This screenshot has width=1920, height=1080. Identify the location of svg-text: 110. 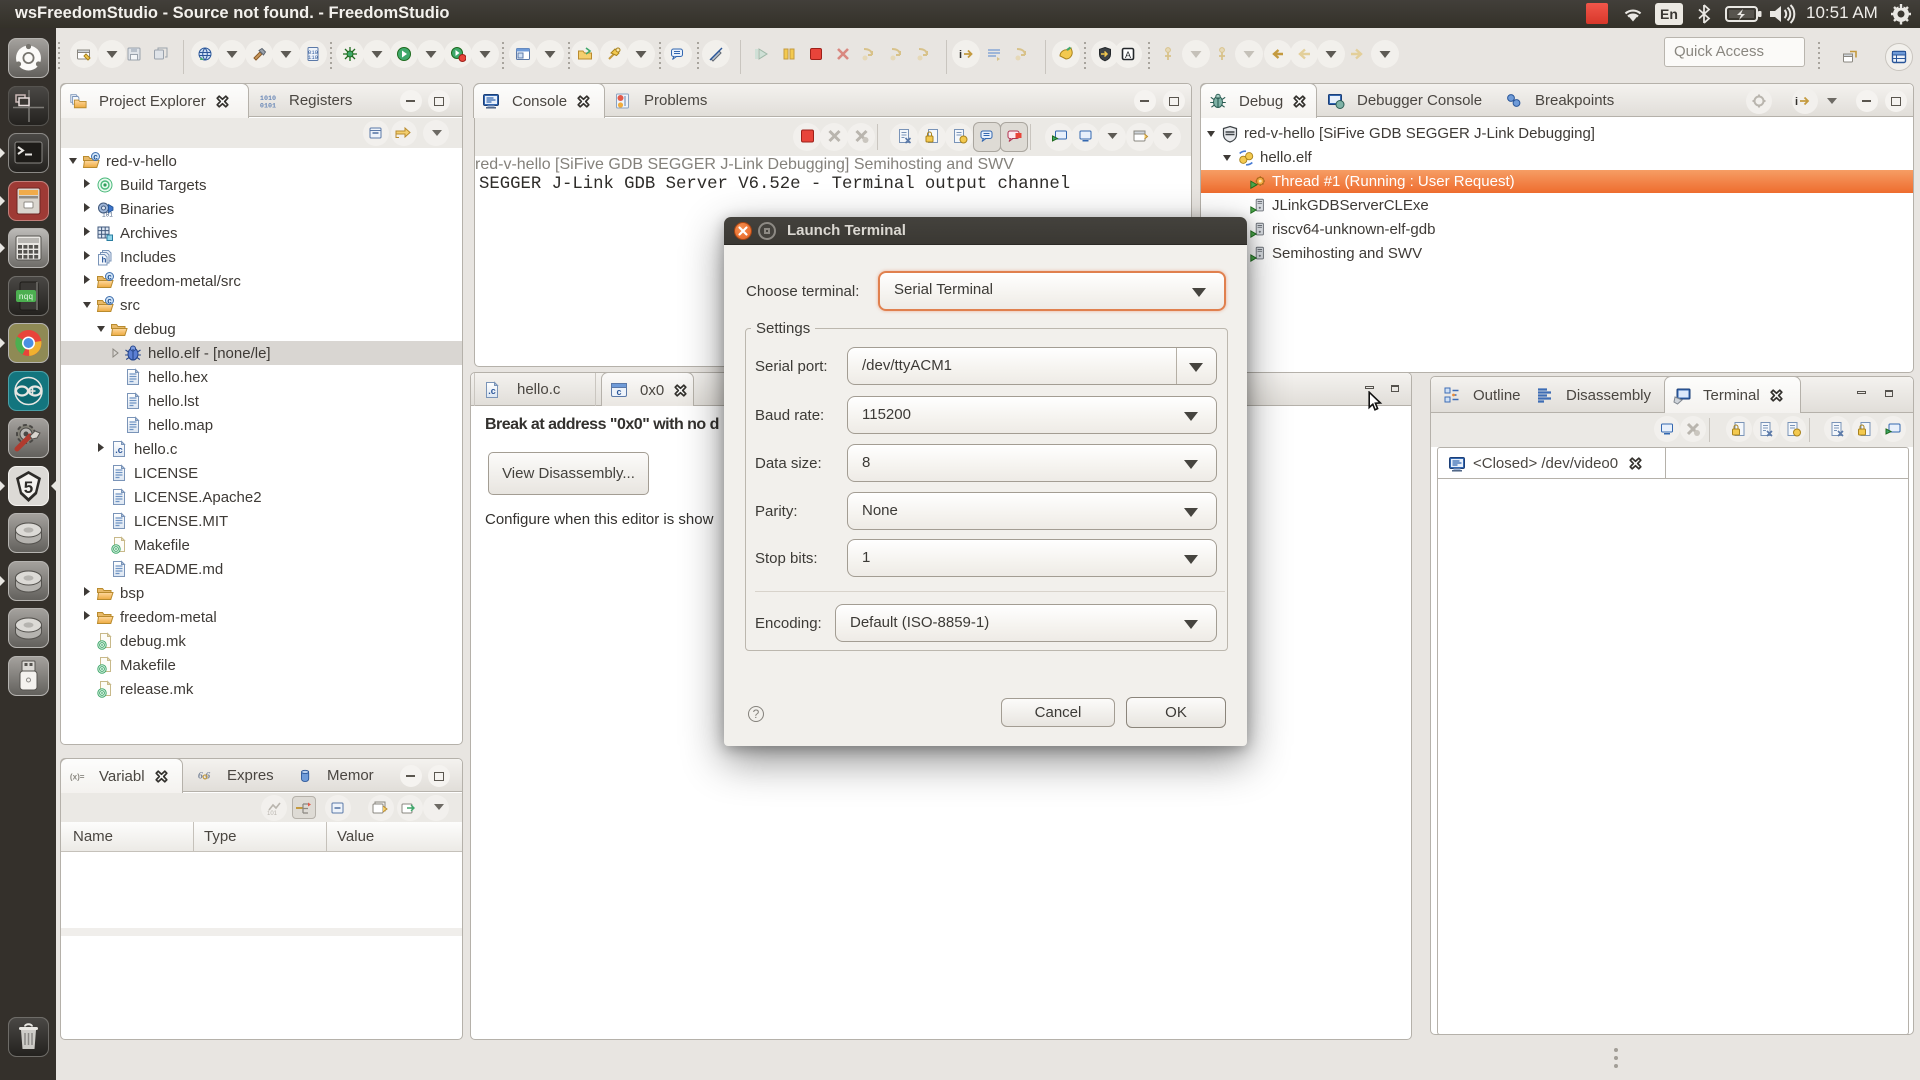
(313, 57).